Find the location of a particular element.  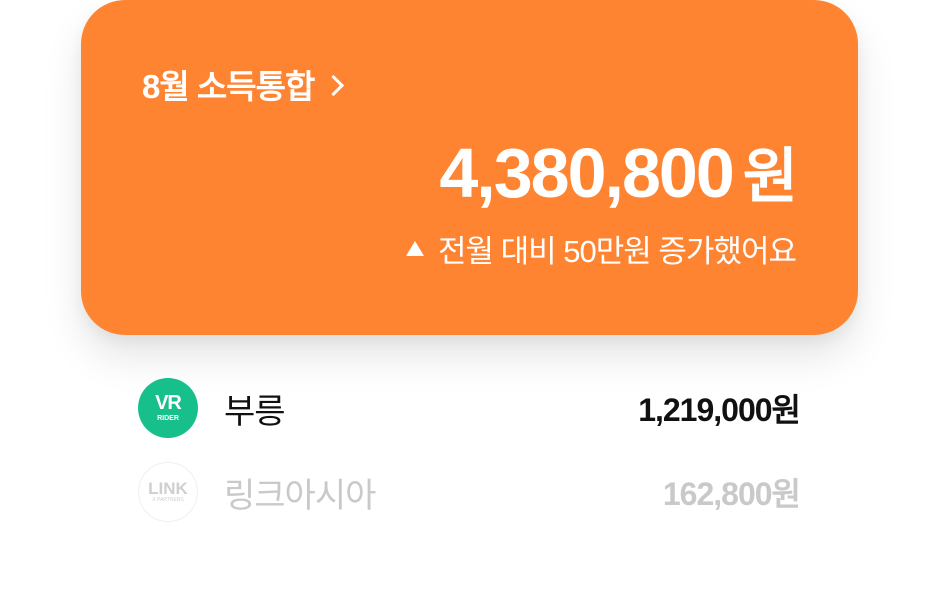

list-item-linkasia: LINK X PARTNERS 링크아시아 162,800원 is located at coordinates (469, 492).